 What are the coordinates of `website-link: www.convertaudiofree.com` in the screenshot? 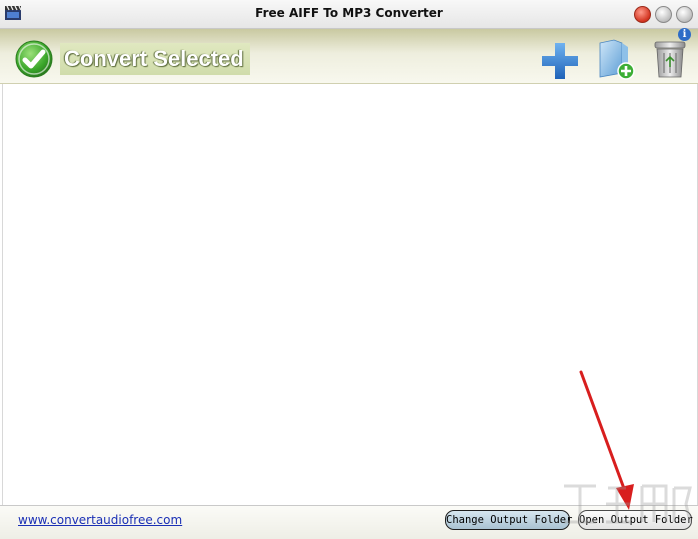 It's located at (100, 520).